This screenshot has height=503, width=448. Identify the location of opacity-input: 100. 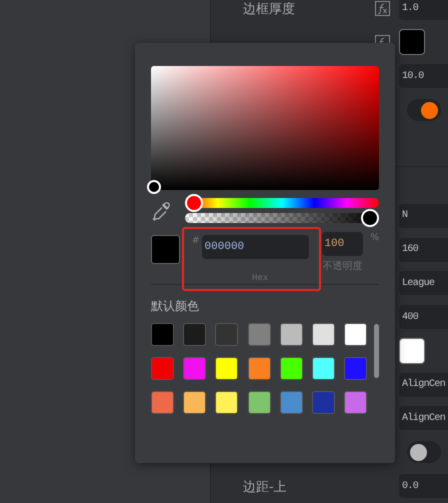
(343, 244).